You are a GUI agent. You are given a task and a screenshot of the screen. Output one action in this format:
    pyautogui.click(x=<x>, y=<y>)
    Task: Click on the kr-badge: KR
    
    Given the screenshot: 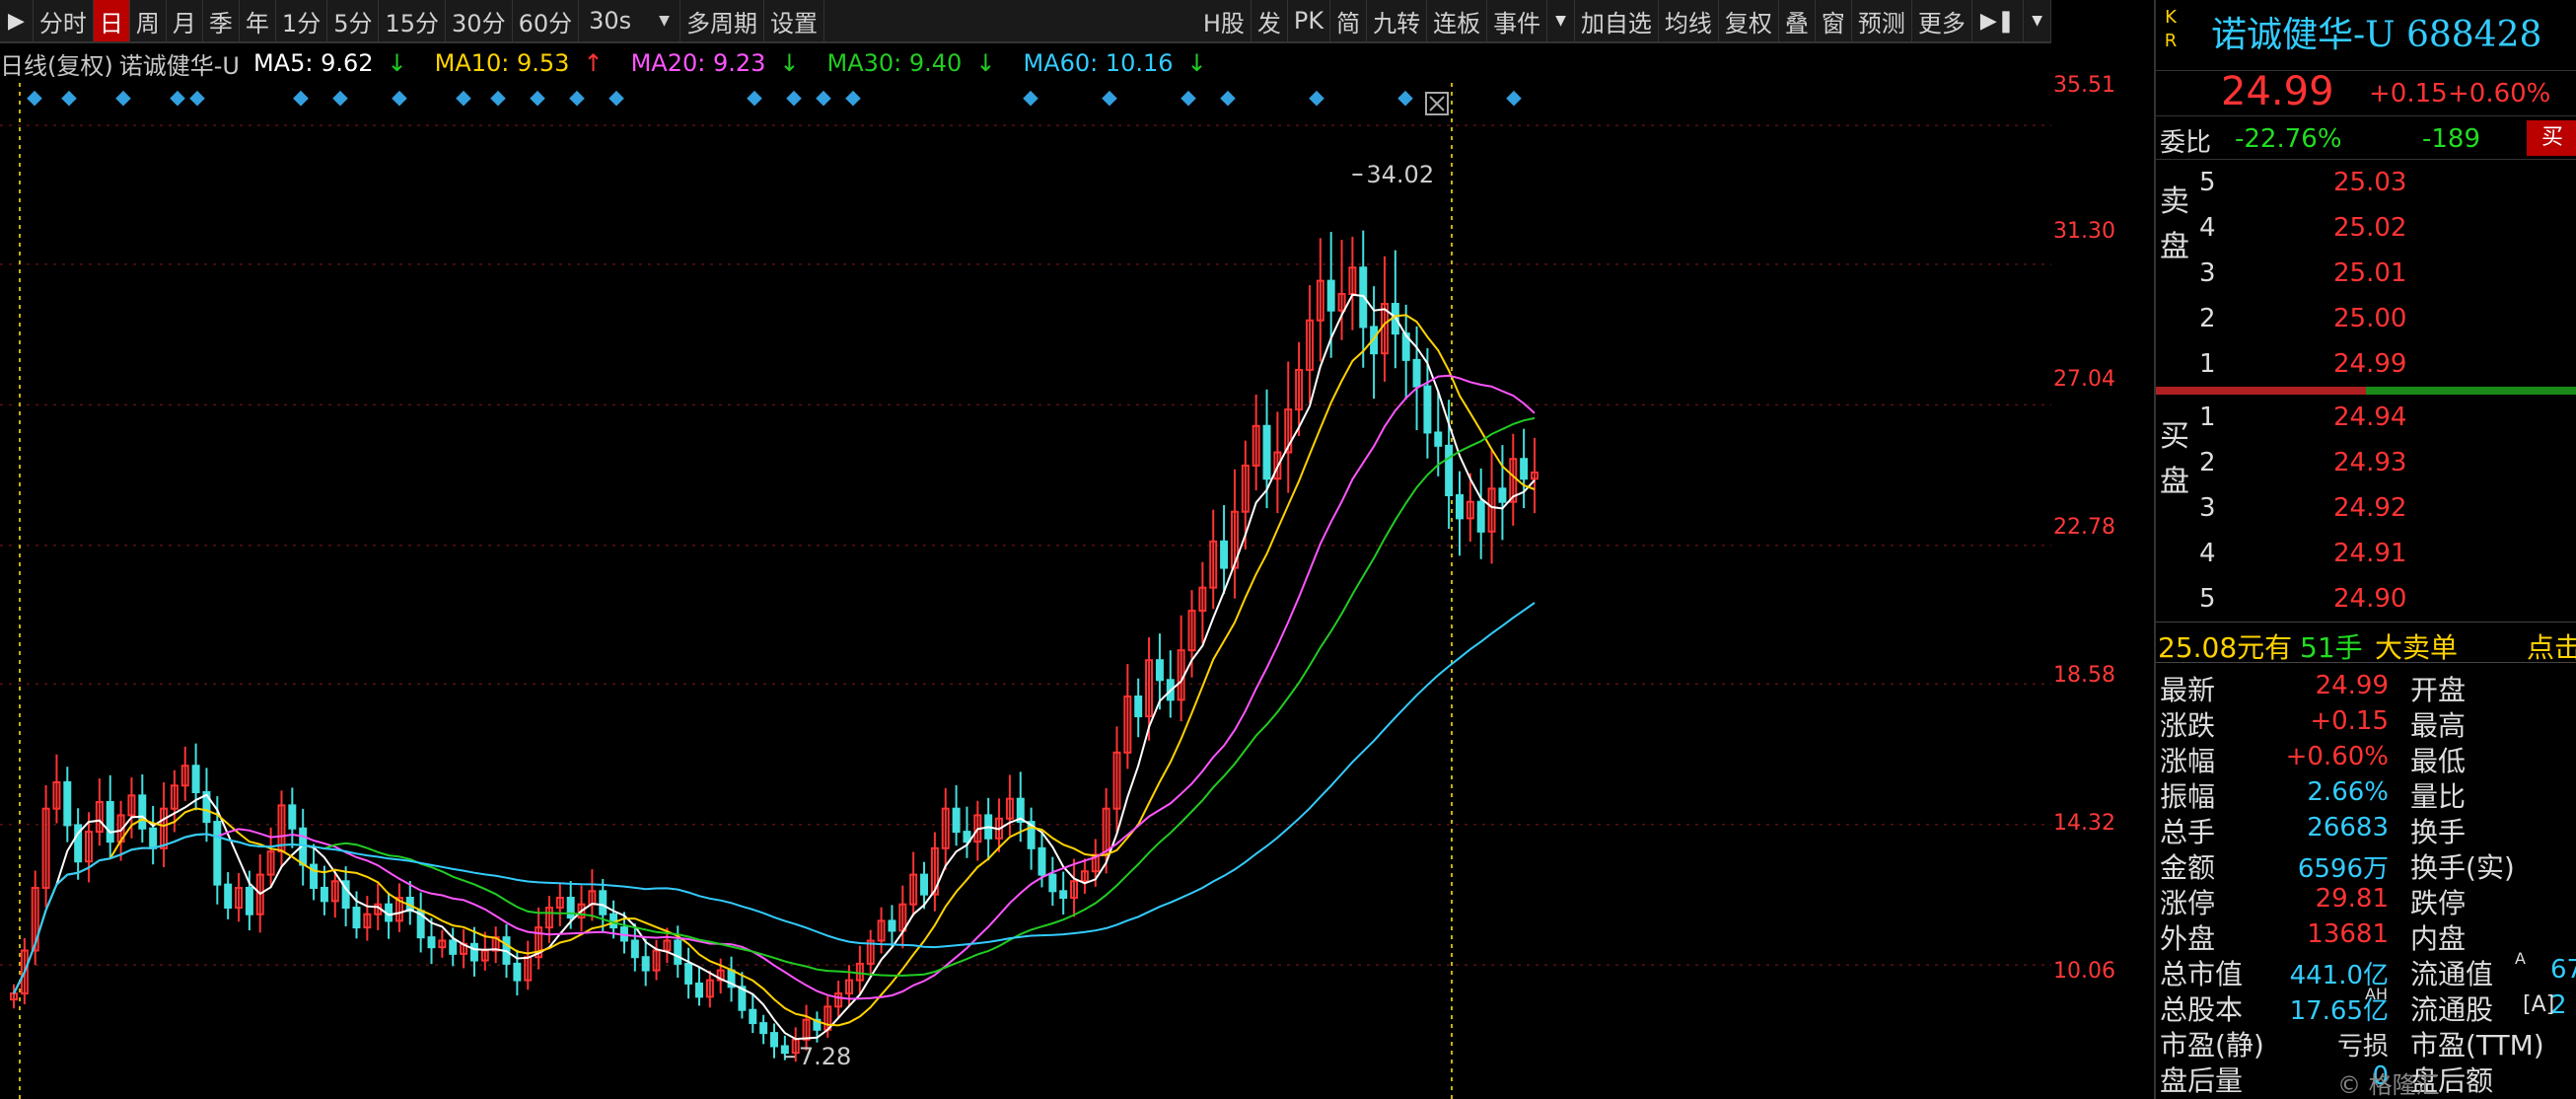 What is the action you would take?
    pyautogui.click(x=2171, y=30)
    